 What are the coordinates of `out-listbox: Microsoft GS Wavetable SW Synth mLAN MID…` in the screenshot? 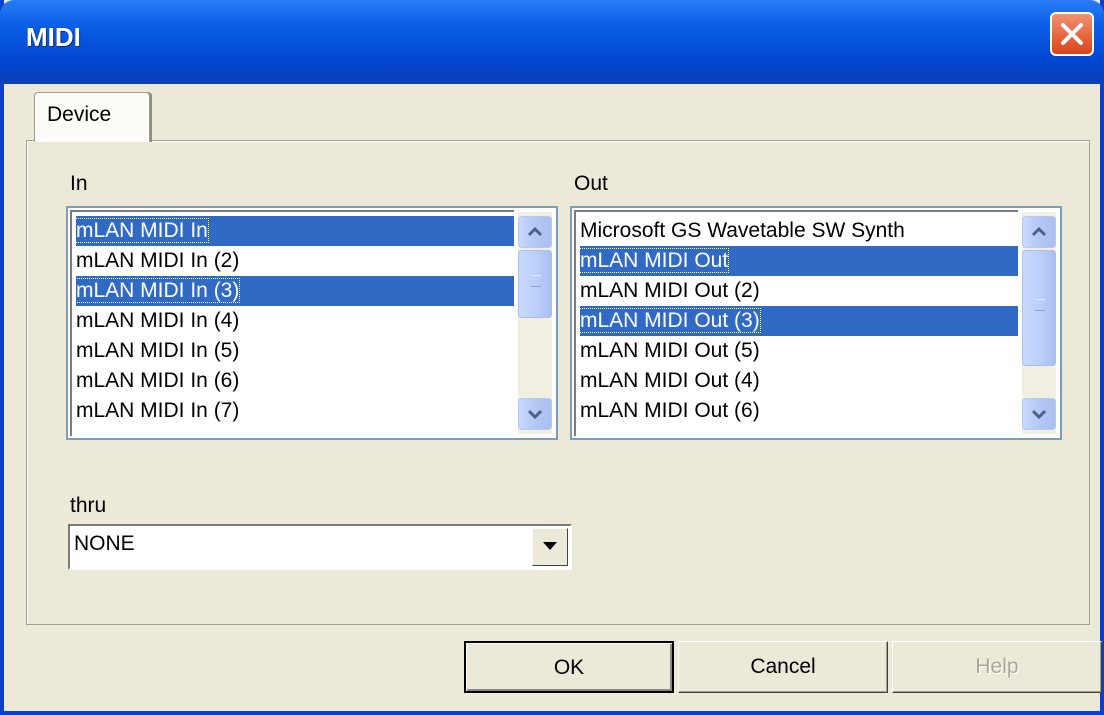 It's located at (816, 323).